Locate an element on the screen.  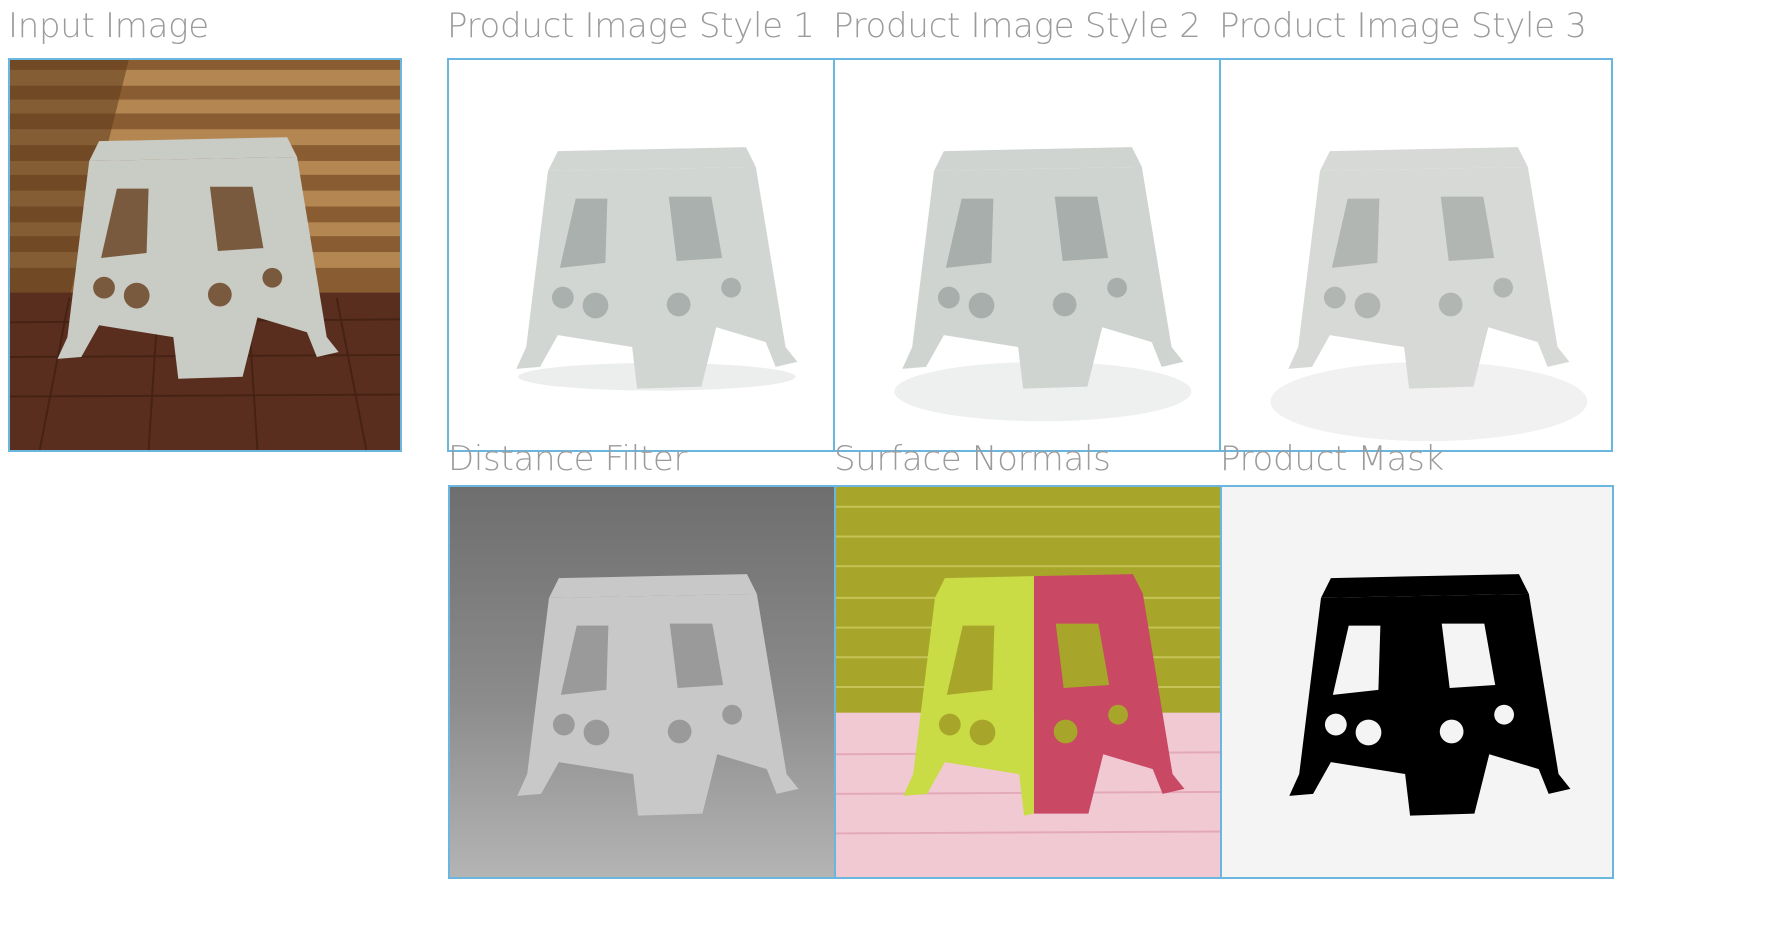
product-style-3-image is located at coordinates (1416, 255).